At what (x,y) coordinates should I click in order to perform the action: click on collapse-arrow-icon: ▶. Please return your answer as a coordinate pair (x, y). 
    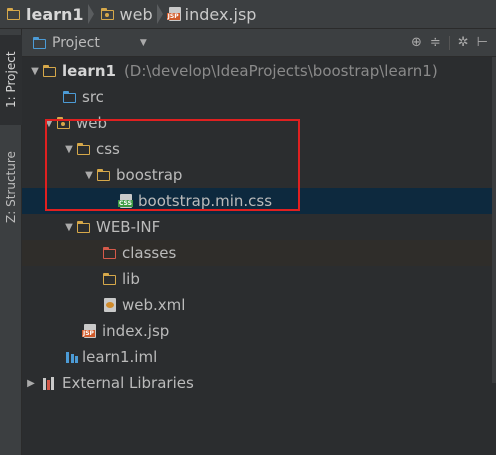
    Looking at the image, I should click on (31, 383).